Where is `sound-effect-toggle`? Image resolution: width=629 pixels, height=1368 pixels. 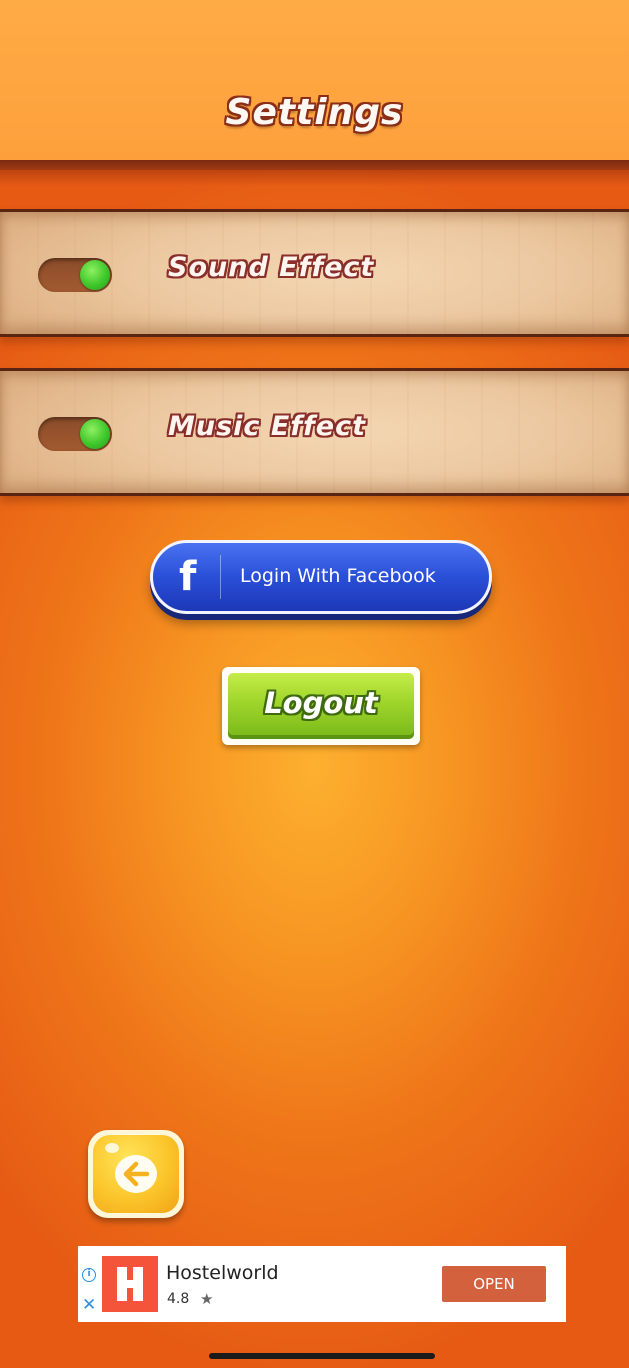 sound-effect-toggle is located at coordinates (75, 275).